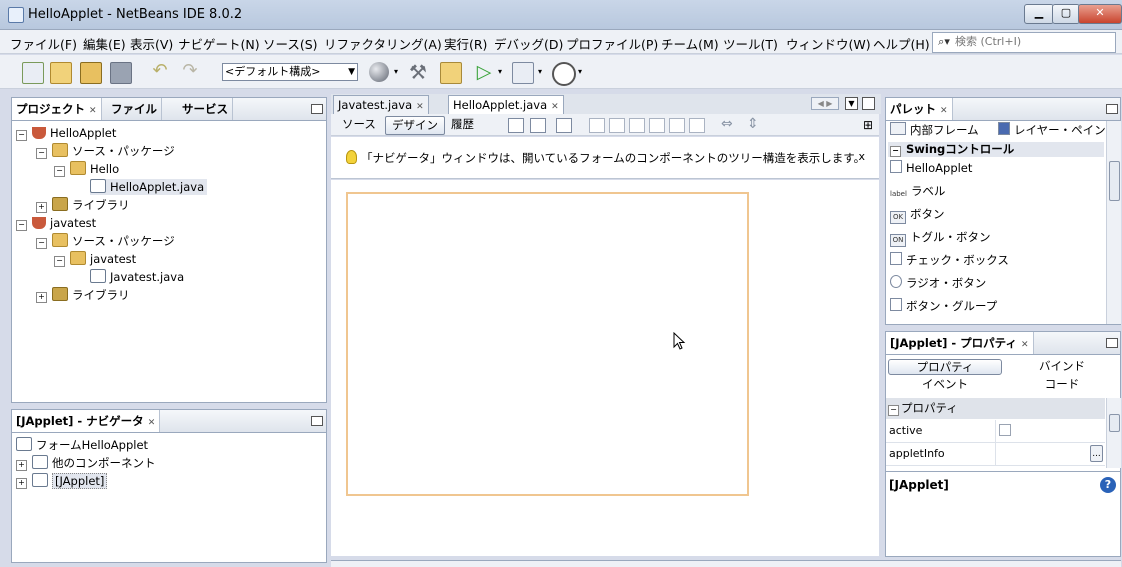 Image resolution: width=1122 pixels, height=567 pixels. What do you see at coordinates (290, 43) in the screenshot?
I see `menu-source: ソース(S)` at bounding box center [290, 43].